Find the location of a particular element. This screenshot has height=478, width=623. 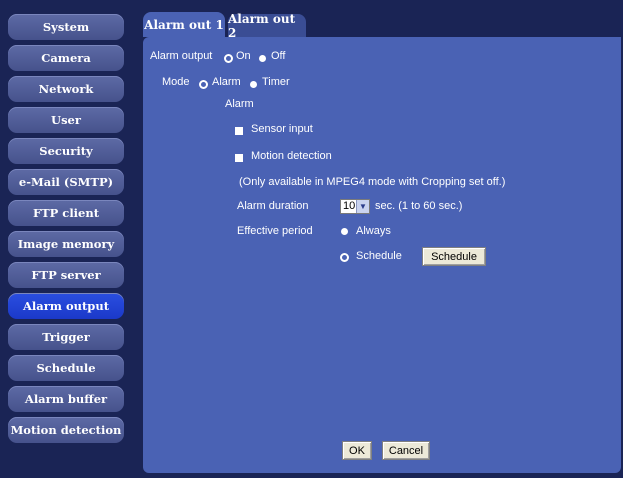

sidebar-item-security: Security is located at coordinates (66, 151).